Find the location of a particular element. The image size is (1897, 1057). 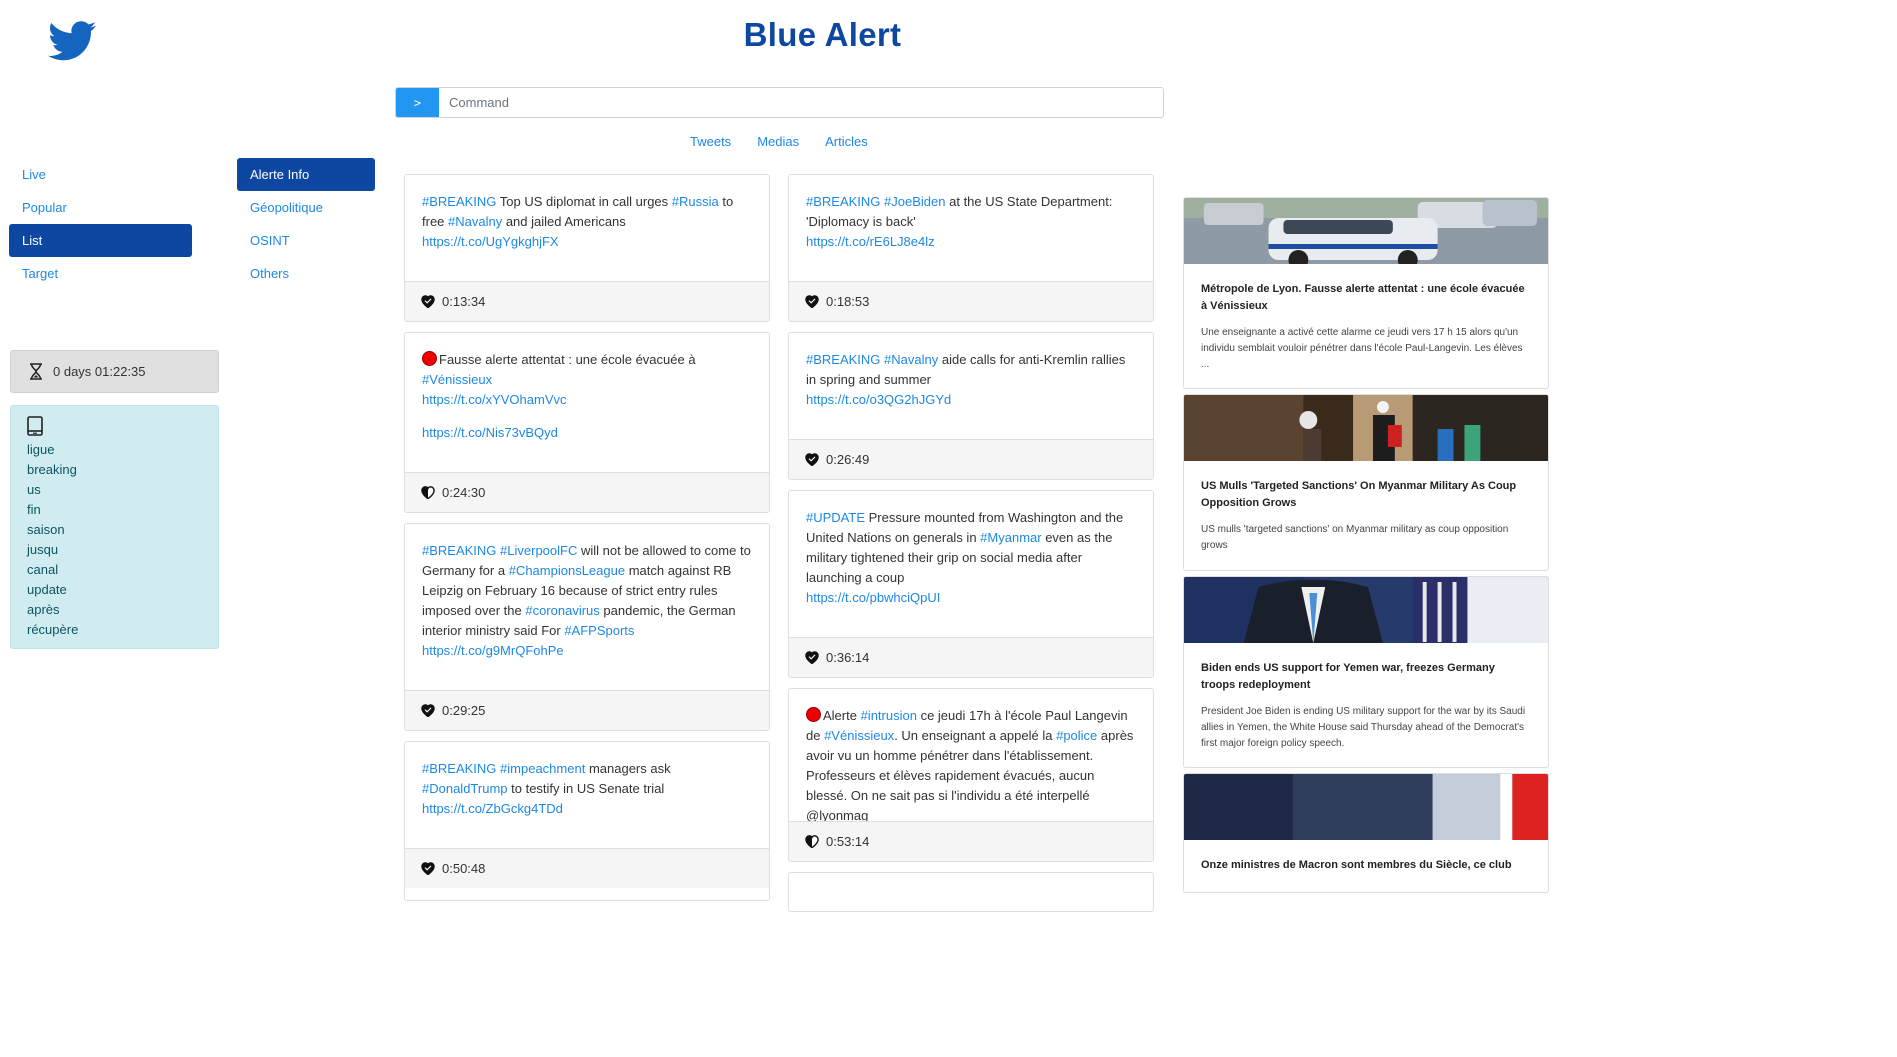

tweet-time: 0:24:30 is located at coordinates (464, 492).